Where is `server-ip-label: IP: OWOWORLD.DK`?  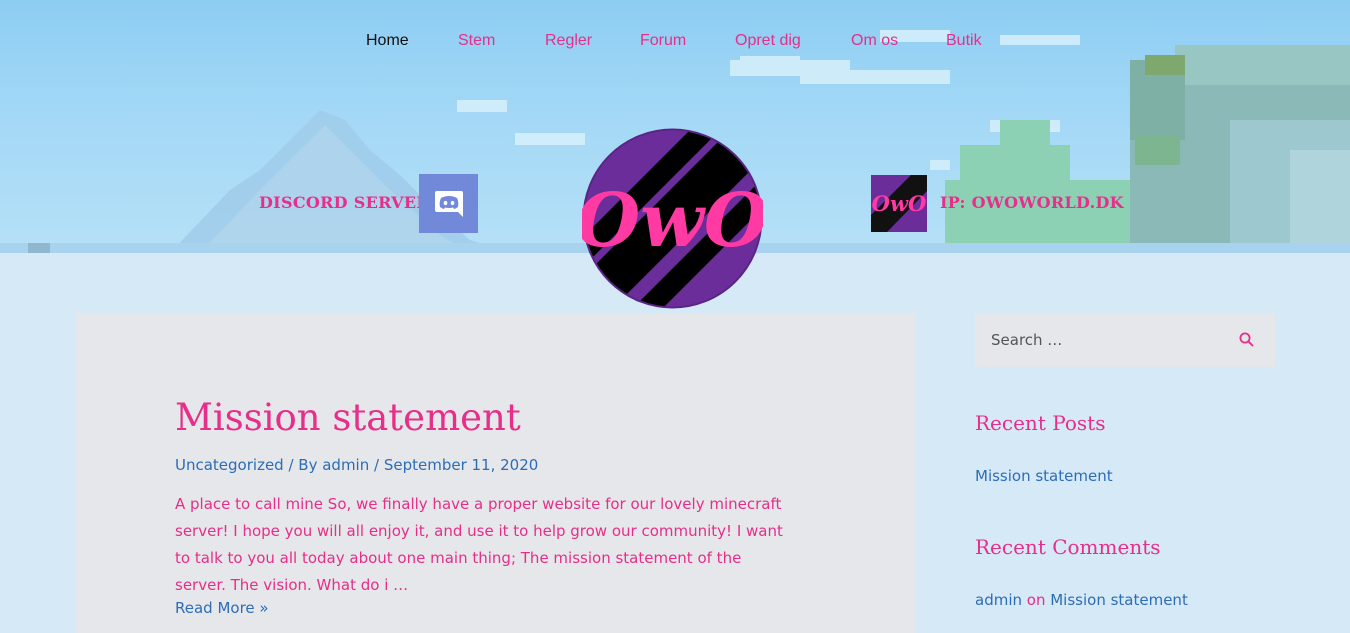 server-ip-label: IP: OWOWORLD.DK is located at coordinates (1032, 202).